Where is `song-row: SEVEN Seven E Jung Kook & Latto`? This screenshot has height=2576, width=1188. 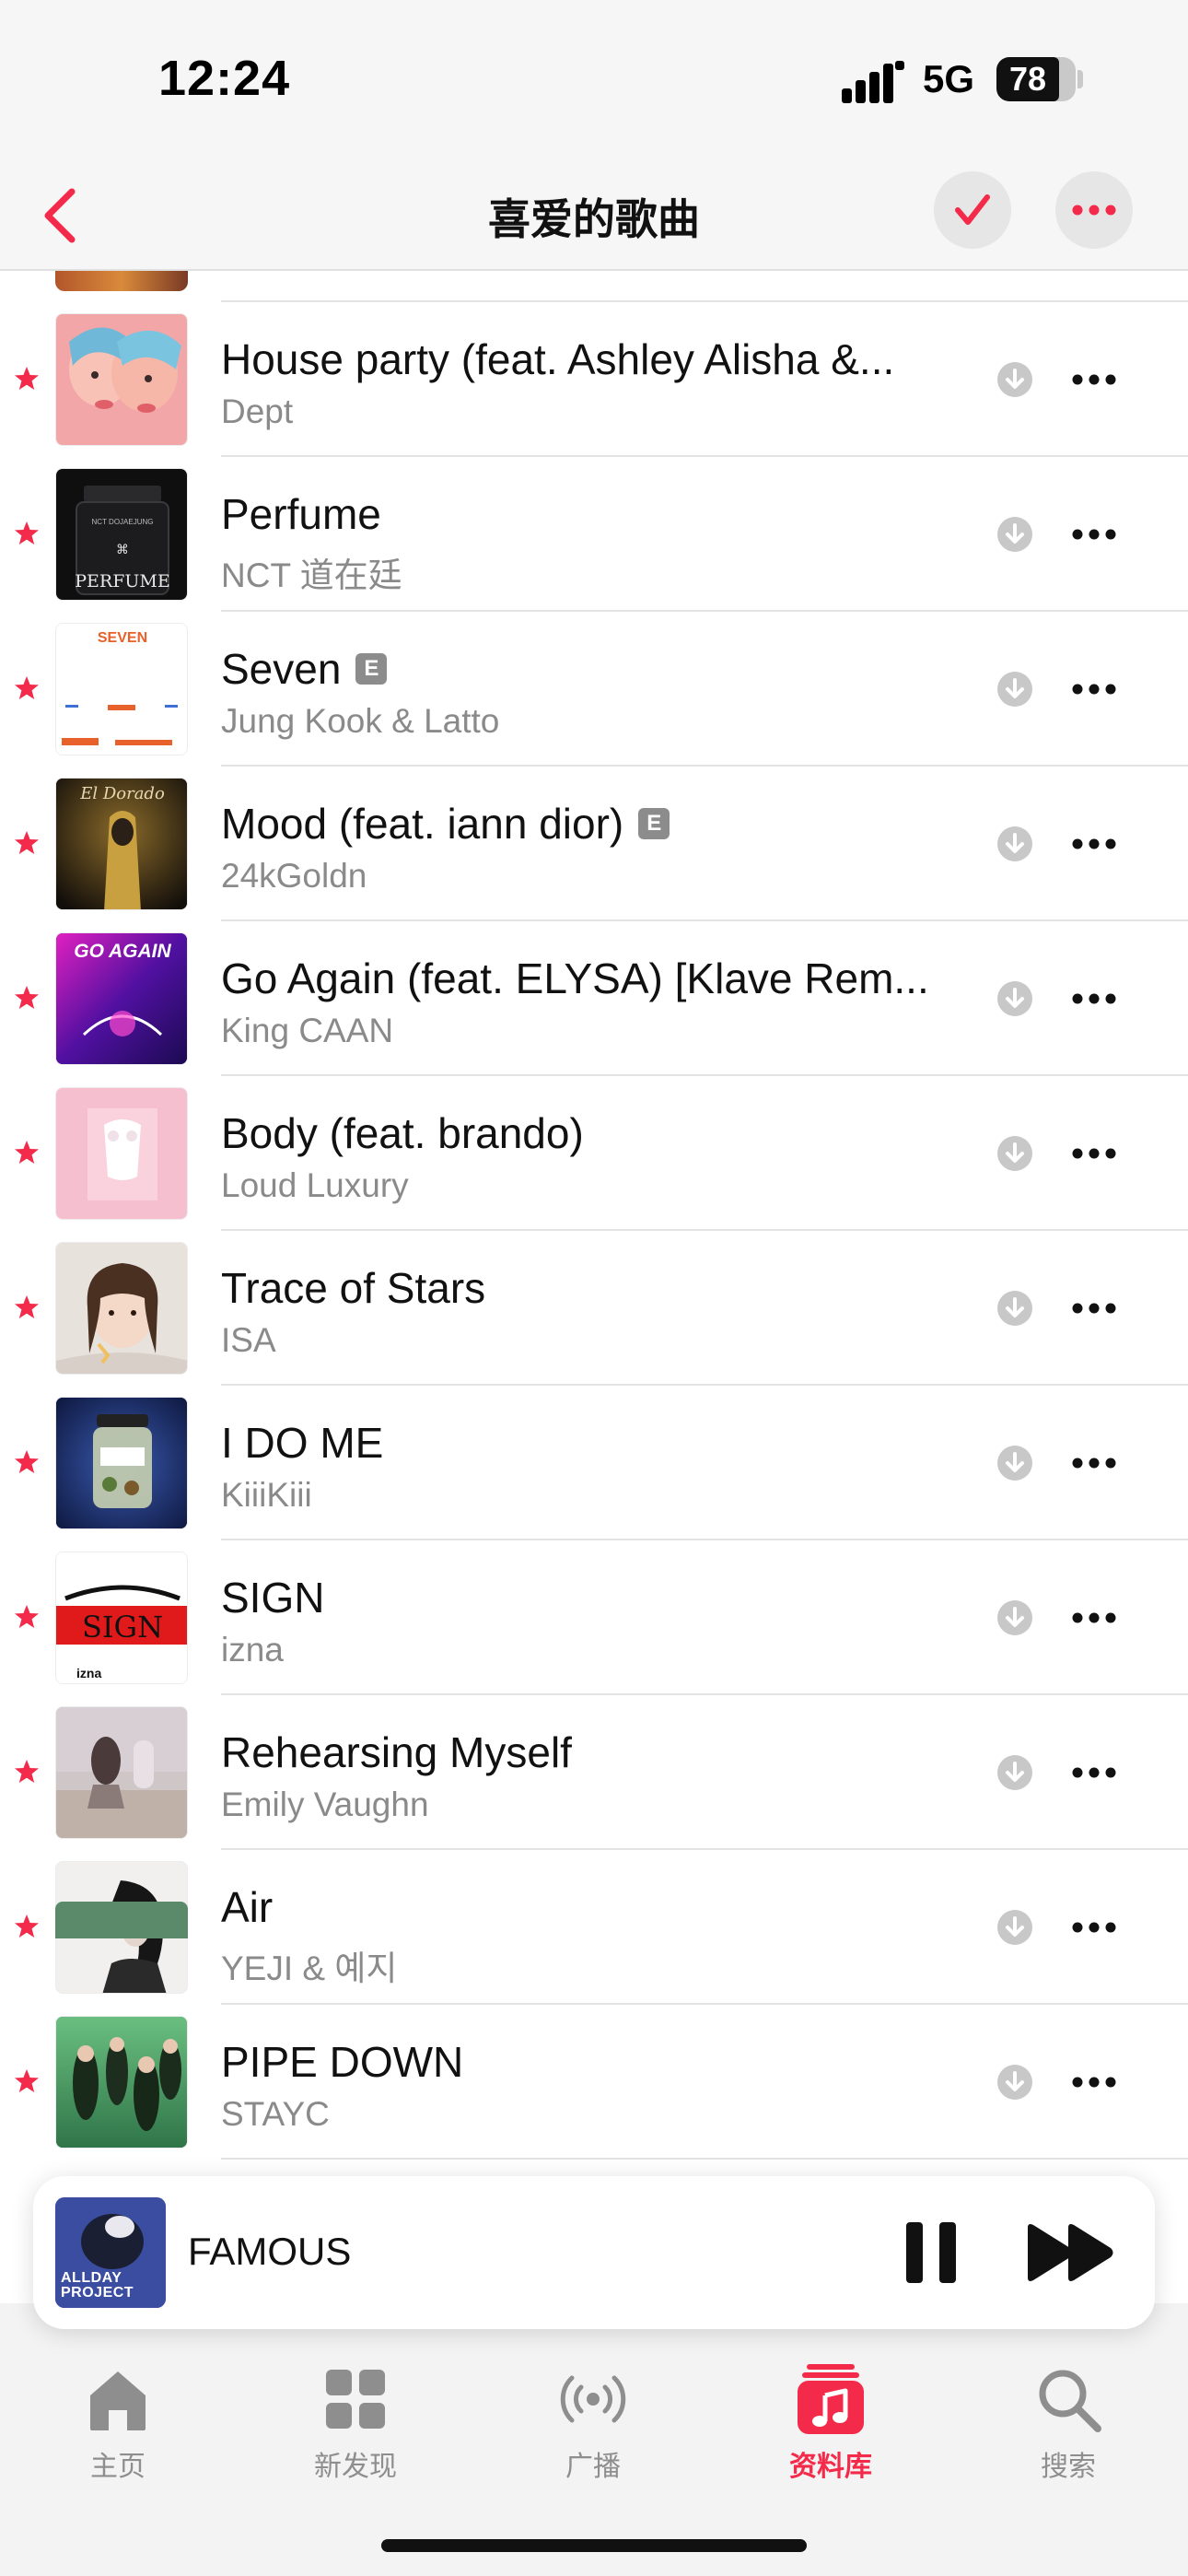 song-row: SEVEN Seven E Jung Kook & Latto is located at coordinates (594, 689).